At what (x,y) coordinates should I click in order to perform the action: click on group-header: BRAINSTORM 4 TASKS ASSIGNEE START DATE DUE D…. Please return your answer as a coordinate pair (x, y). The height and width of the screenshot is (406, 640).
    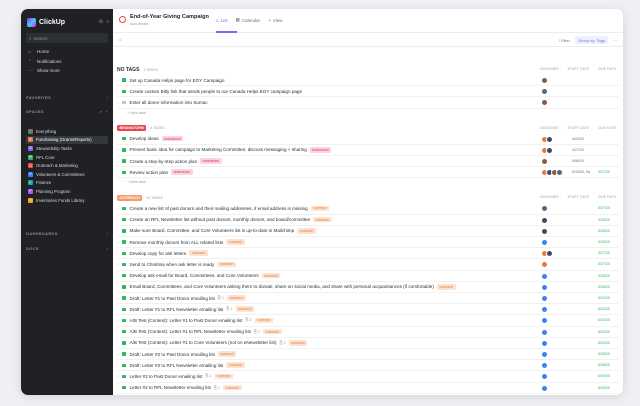
    Looking at the image, I should click on (367, 128).